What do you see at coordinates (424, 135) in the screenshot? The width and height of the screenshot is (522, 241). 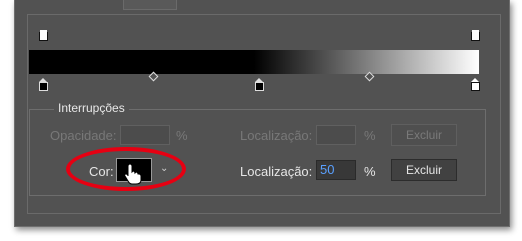 I see `opacity-delete-button: Excluir` at bounding box center [424, 135].